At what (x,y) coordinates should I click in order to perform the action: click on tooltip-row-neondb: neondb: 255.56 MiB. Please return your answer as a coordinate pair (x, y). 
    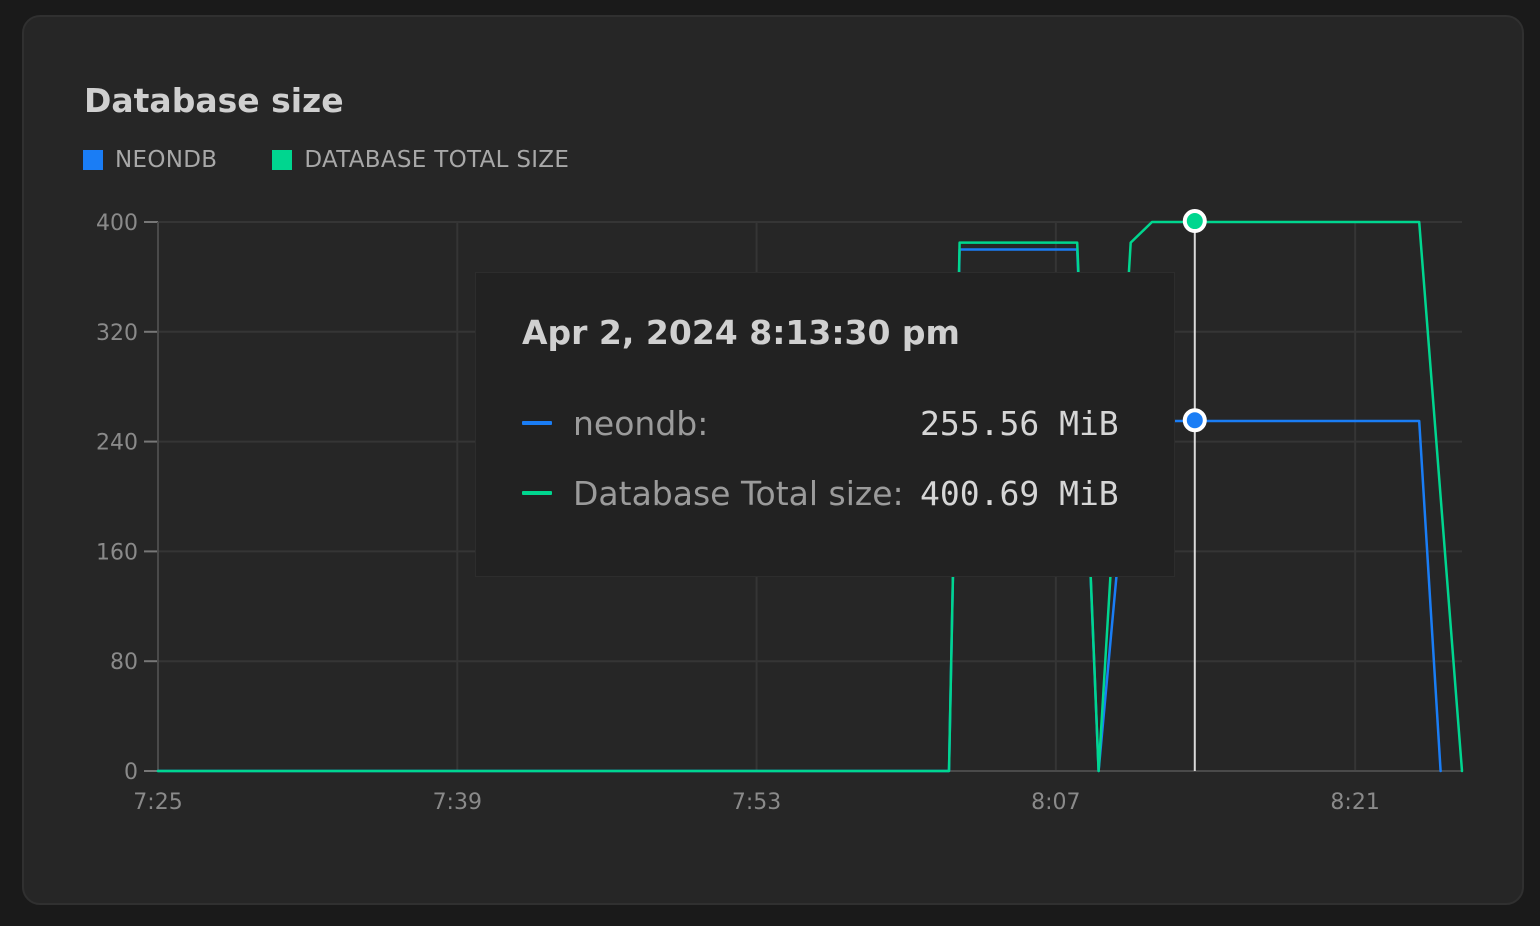
    Looking at the image, I should click on (832, 424).